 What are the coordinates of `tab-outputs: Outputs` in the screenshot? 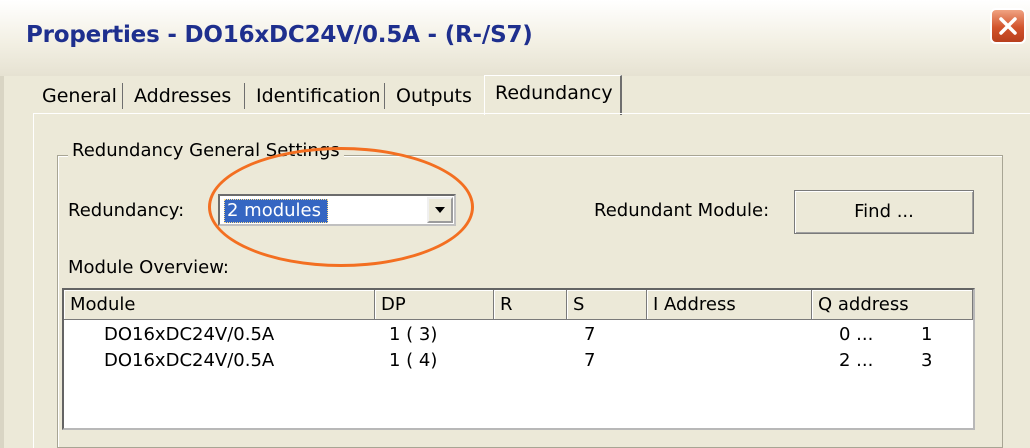 It's located at (434, 96).